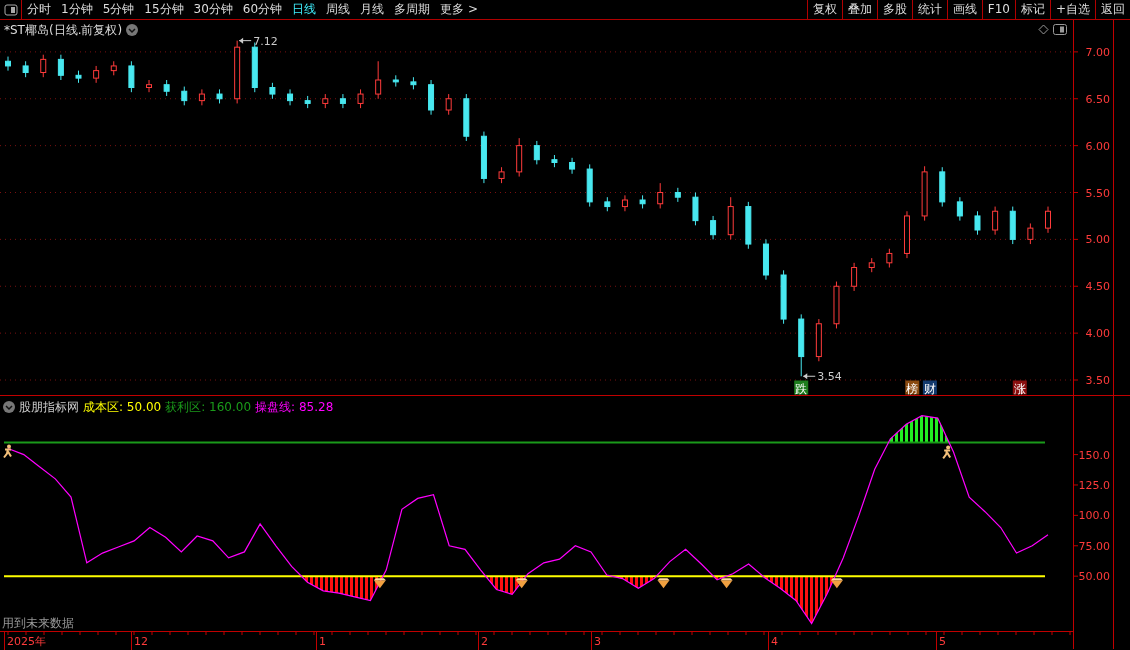  Describe the element at coordinates (304, 9) in the screenshot. I see `period-tab: 日线` at that location.